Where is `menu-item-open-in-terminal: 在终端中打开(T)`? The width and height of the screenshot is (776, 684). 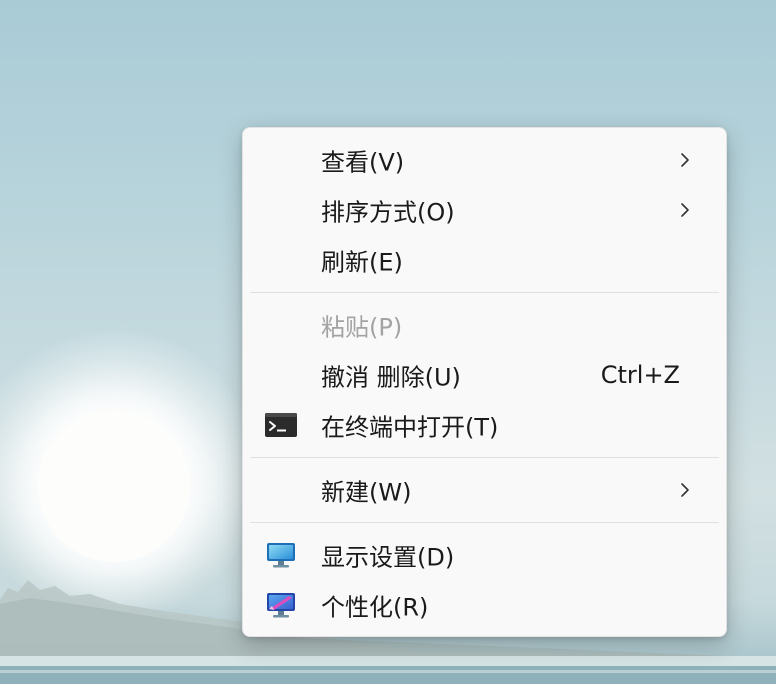
menu-item-open-in-terminal: 在终端中打开(T) is located at coordinates (484, 425).